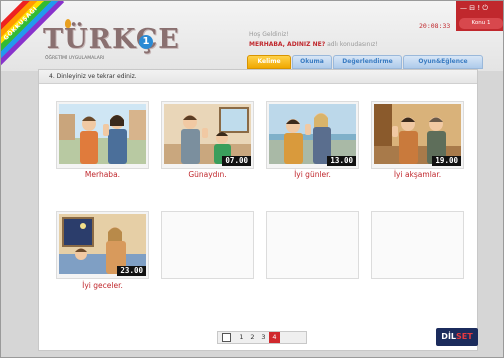  I want to click on instruction-text: 4. Dinleyiniz ve tekrar ediniz., so click(93, 76).